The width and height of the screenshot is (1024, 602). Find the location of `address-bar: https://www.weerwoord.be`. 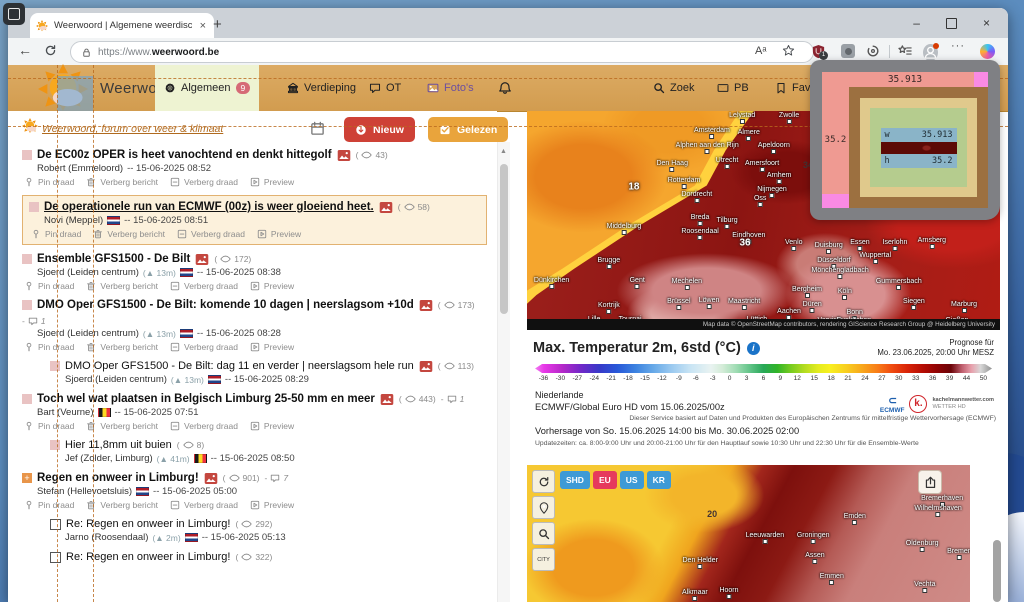

address-bar: https://www.weerwoord.be is located at coordinates (442, 52).